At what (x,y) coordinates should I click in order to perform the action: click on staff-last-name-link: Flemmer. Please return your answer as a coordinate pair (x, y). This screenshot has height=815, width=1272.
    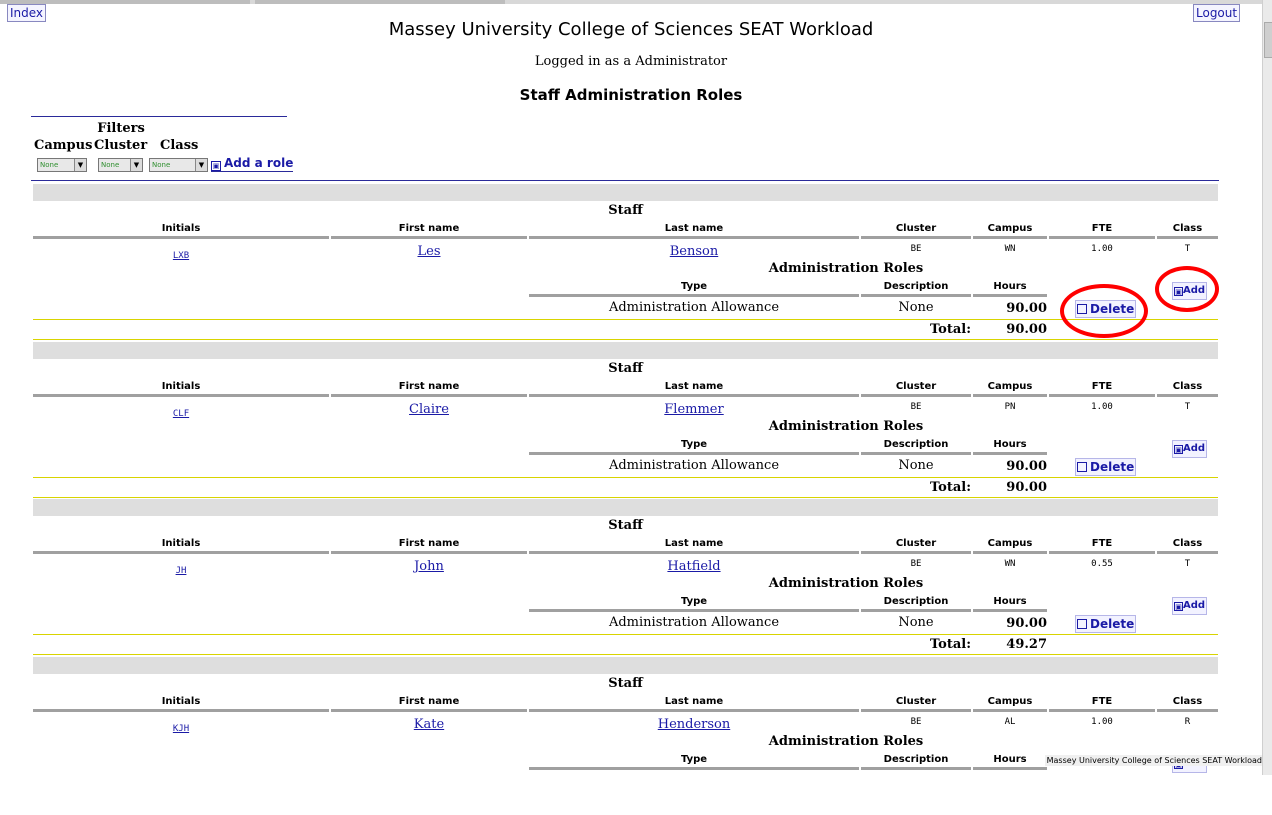
    Looking at the image, I should click on (693, 409).